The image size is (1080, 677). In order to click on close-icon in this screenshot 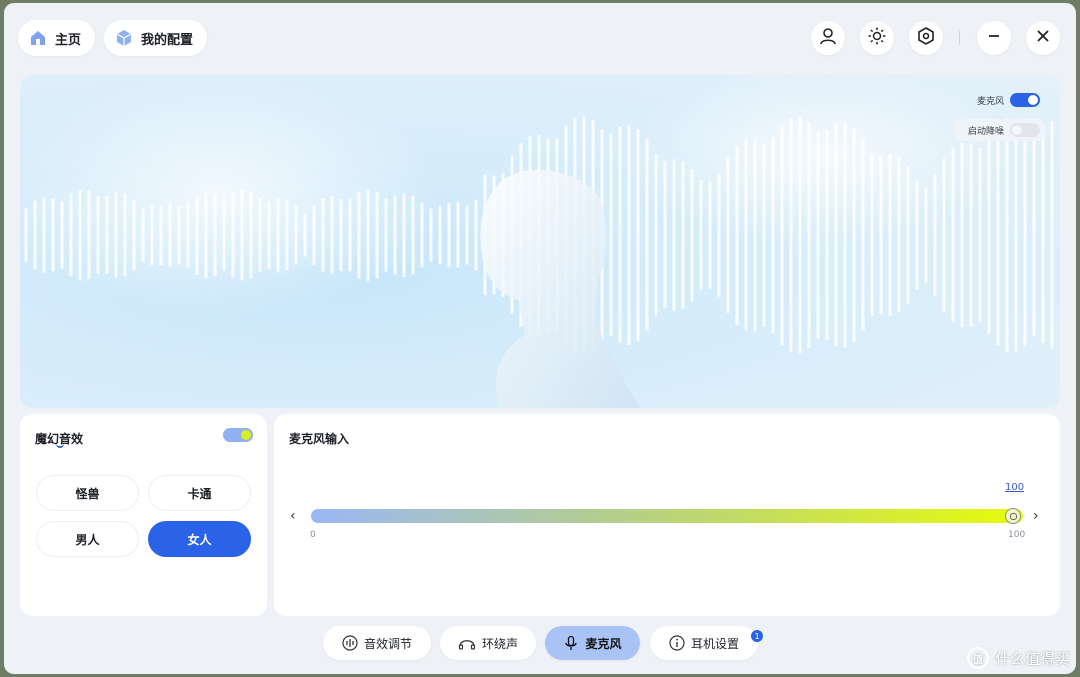, I will do `click(1043, 38)`.